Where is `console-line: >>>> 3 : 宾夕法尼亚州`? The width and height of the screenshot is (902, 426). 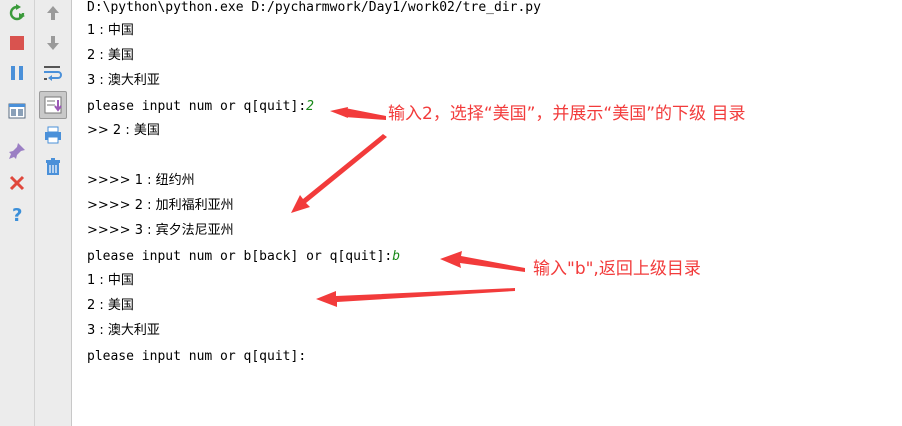 console-line: >>>> 3 : 宾夕法尼亚州 is located at coordinates (160, 230).